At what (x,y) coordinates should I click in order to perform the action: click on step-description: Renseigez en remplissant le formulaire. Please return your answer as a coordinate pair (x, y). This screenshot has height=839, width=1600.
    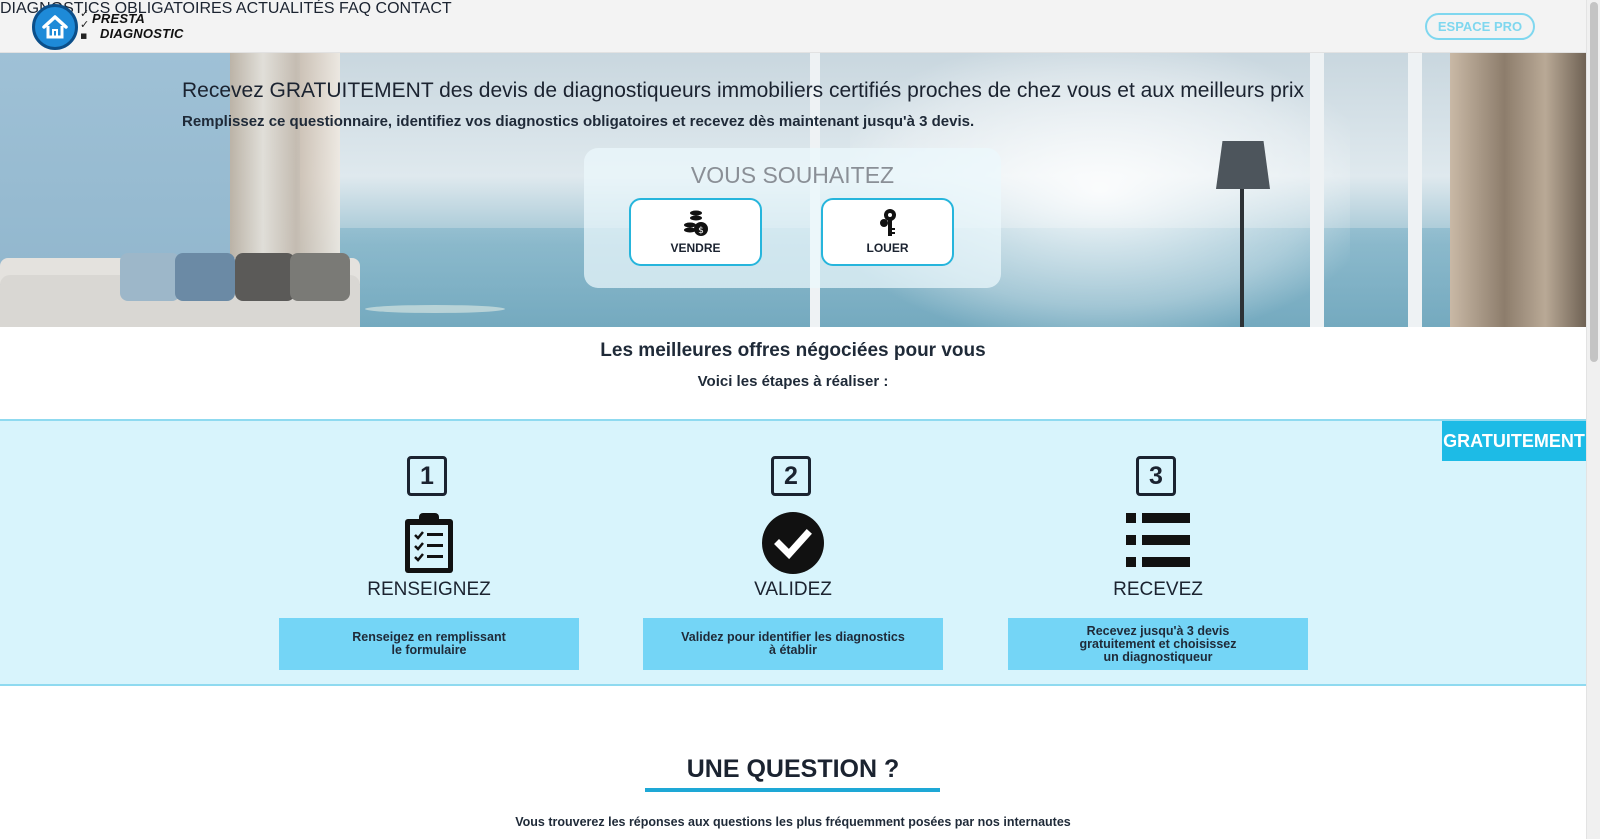
    Looking at the image, I should click on (429, 644).